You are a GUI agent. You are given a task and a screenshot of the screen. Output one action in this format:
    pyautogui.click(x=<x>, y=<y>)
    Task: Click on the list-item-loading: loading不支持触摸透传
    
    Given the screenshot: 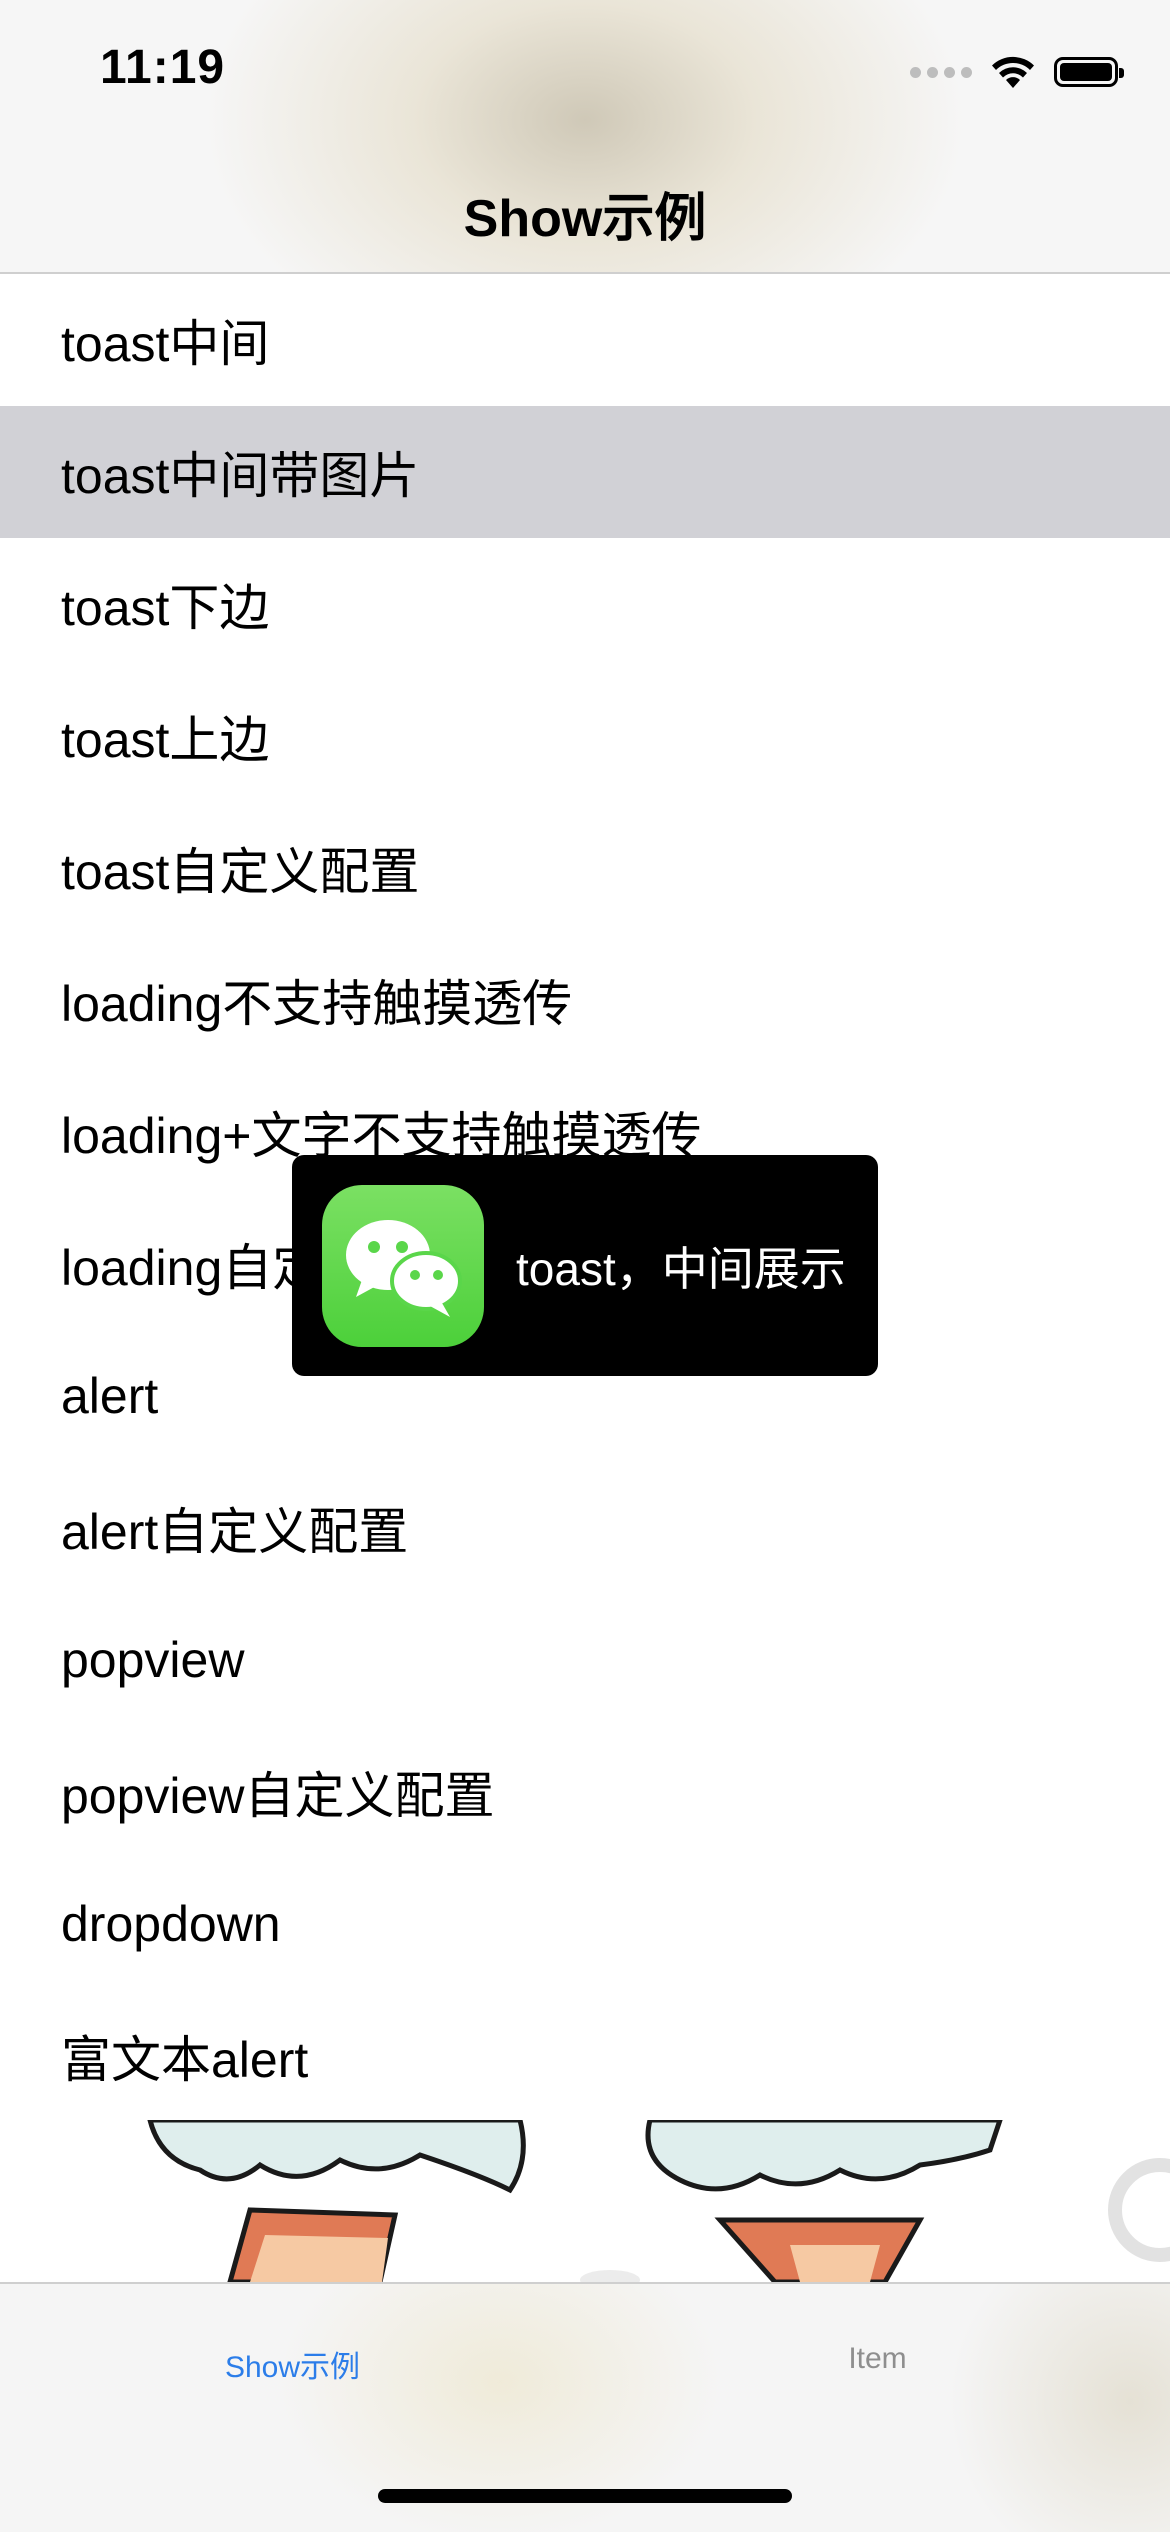 What is the action you would take?
    pyautogui.click(x=585, y=1000)
    